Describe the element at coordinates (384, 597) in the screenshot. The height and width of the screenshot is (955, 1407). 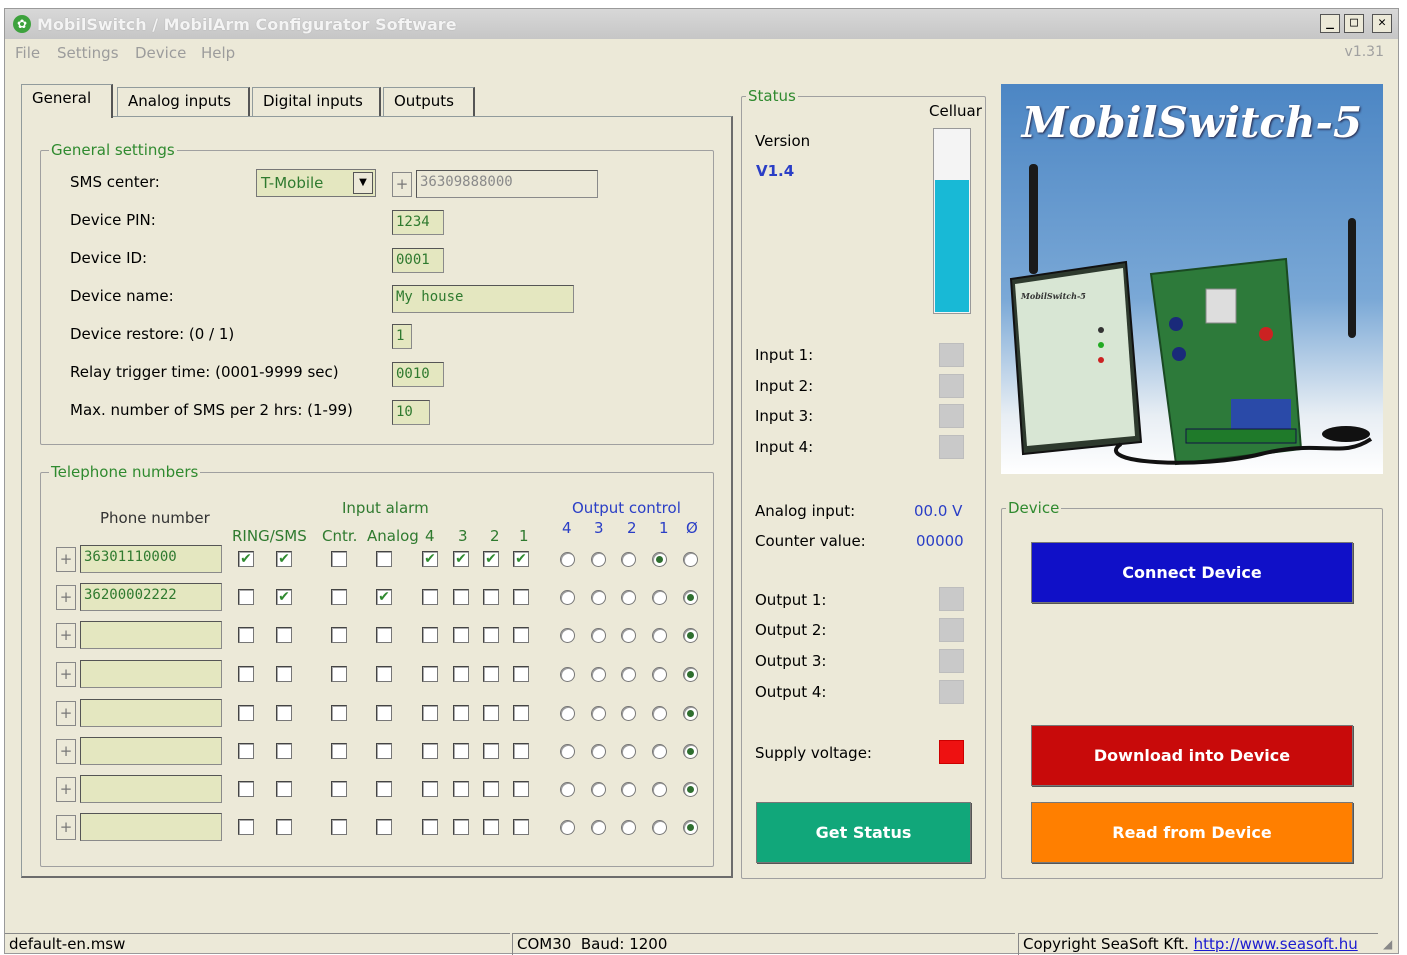
I see `analog-checkbox: ✔` at that location.